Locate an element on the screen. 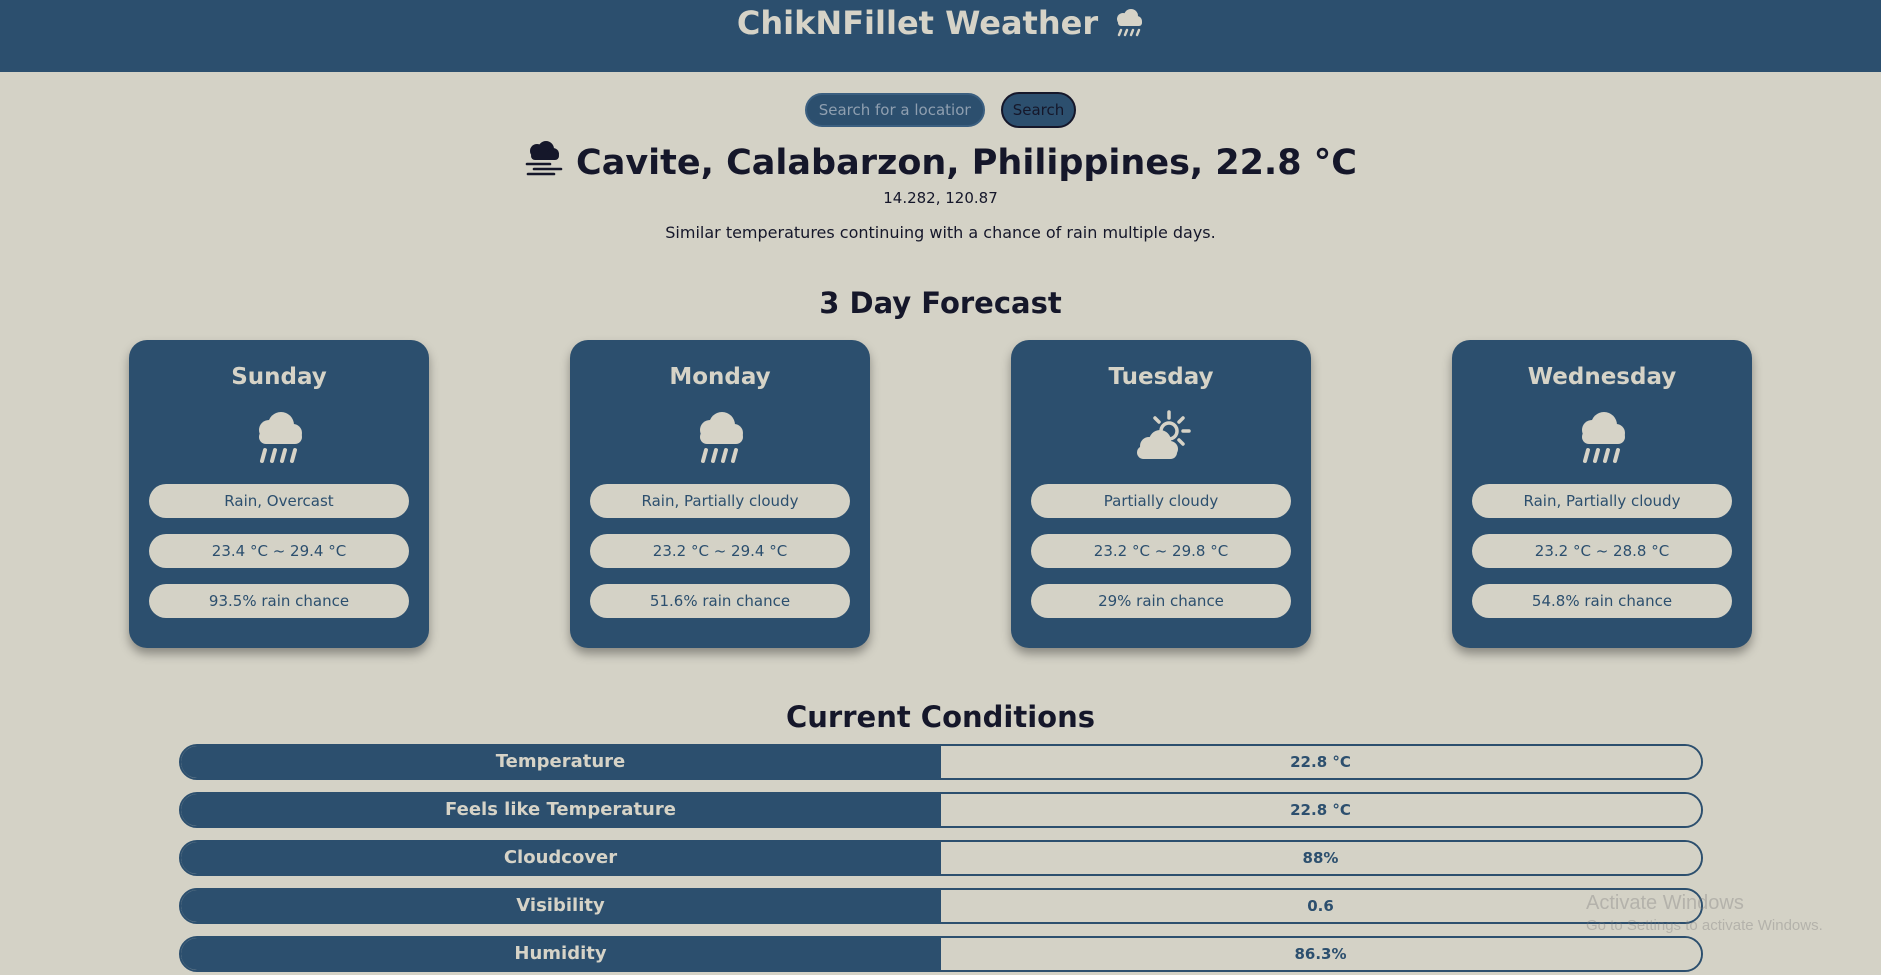  day-name: Monday is located at coordinates (720, 377).